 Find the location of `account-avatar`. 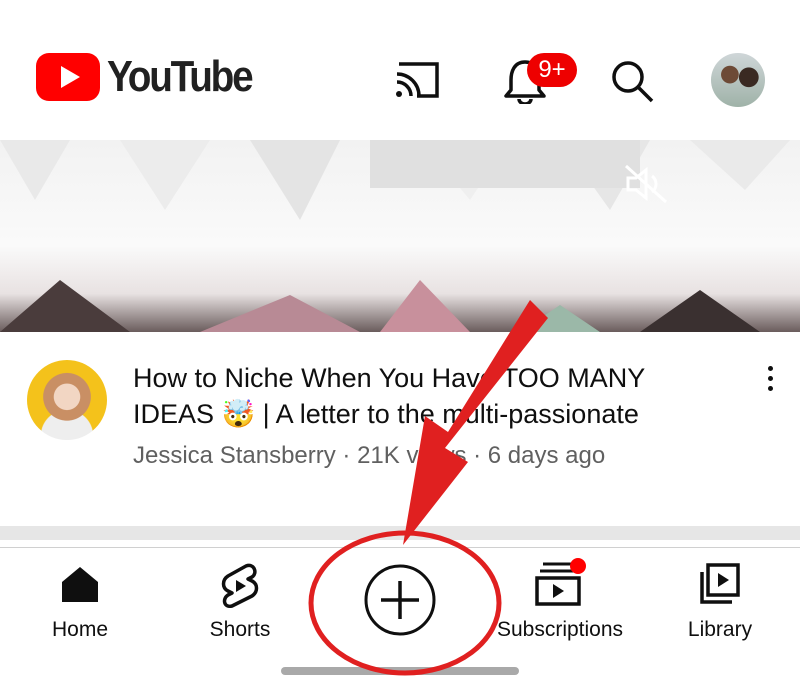

account-avatar is located at coordinates (738, 80).